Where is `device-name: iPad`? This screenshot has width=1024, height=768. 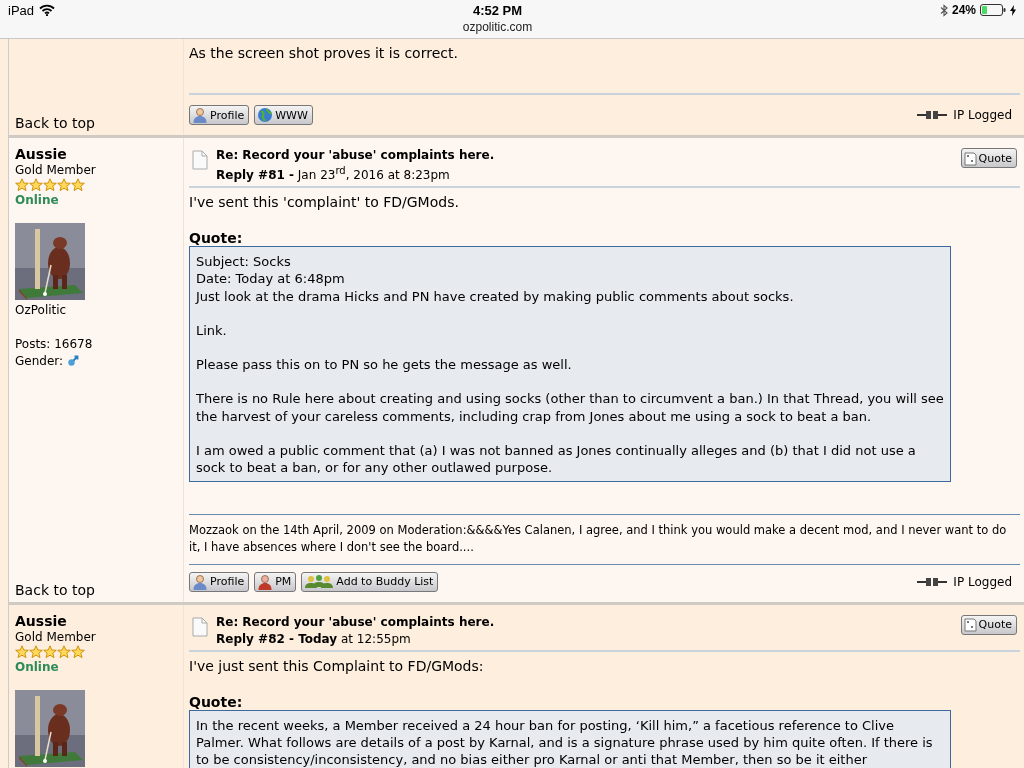
device-name: iPad is located at coordinates (21, 10).